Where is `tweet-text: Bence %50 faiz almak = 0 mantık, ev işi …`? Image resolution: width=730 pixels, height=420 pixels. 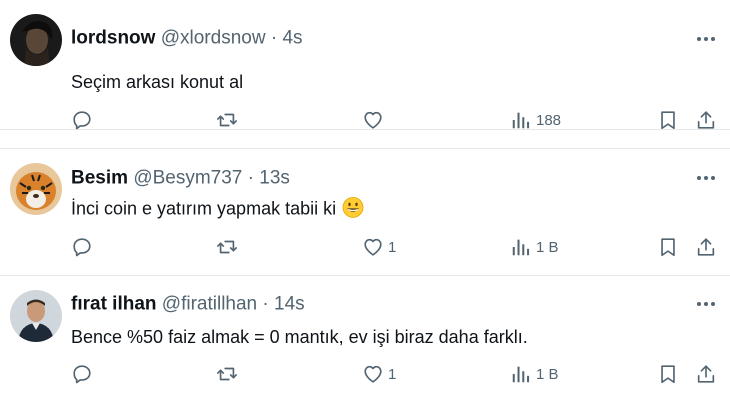
tweet-text: Bence %50 faiz almak = 0 mantık, ev işi … is located at coordinates (299, 337).